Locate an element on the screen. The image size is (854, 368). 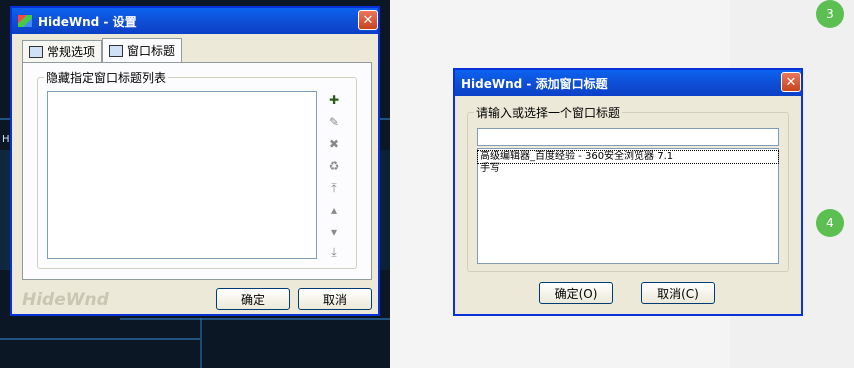
remove-icon: ✖ is located at coordinates (334, 144).